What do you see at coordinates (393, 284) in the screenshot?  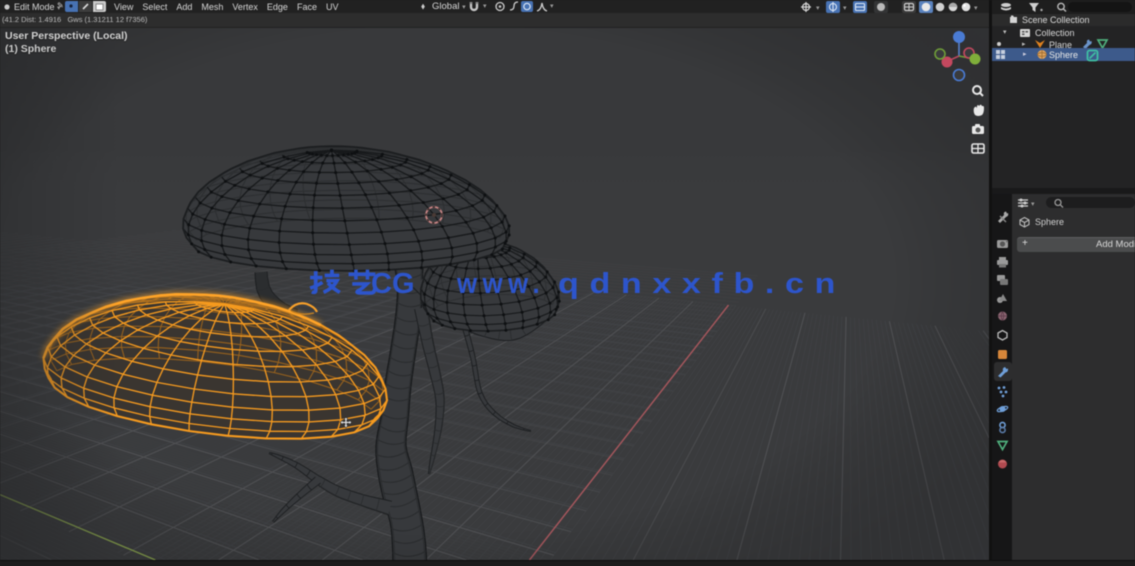 I see `svg-text: CG` at bounding box center [393, 284].